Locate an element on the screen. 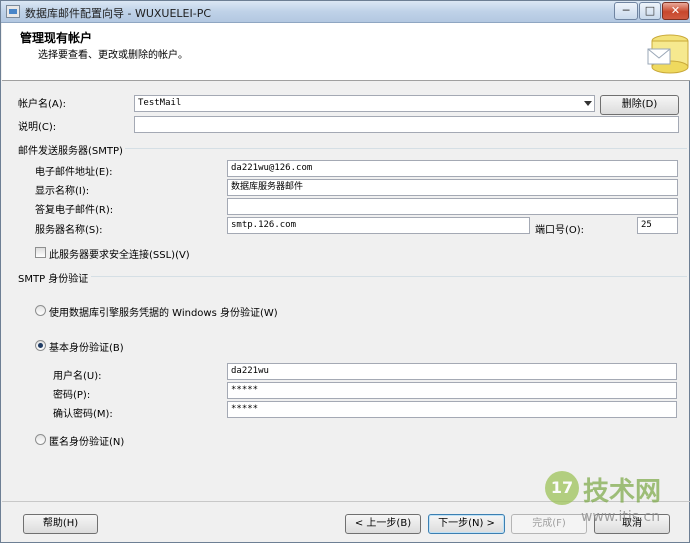  chevron-down-icon is located at coordinates (588, 103).